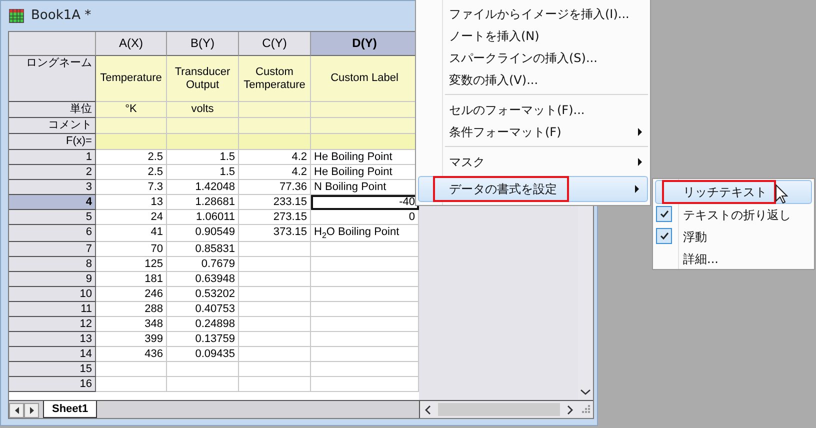 The height and width of the screenshot is (428, 816). Describe the element at coordinates (52, 202) in the screenshot. I see `row-header: 4` at that location.